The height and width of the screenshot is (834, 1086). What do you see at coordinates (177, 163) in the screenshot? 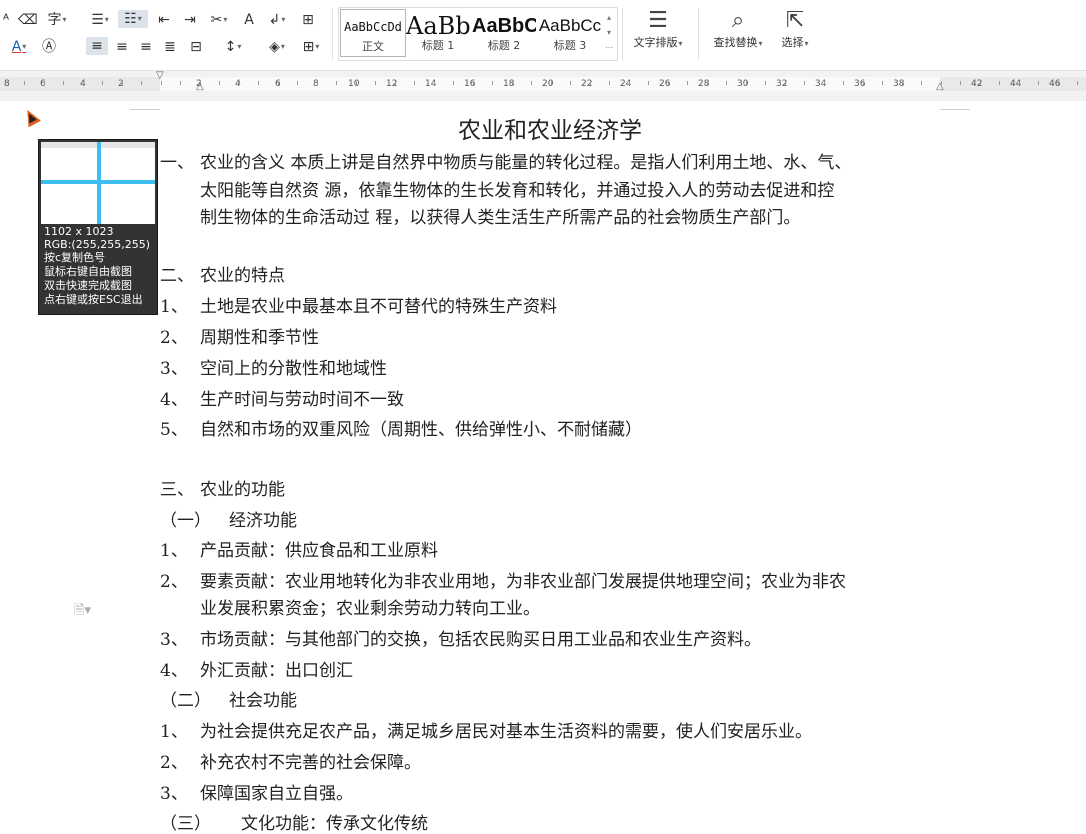
I see `list-marker: 一、` at bounding box center [177, 163].